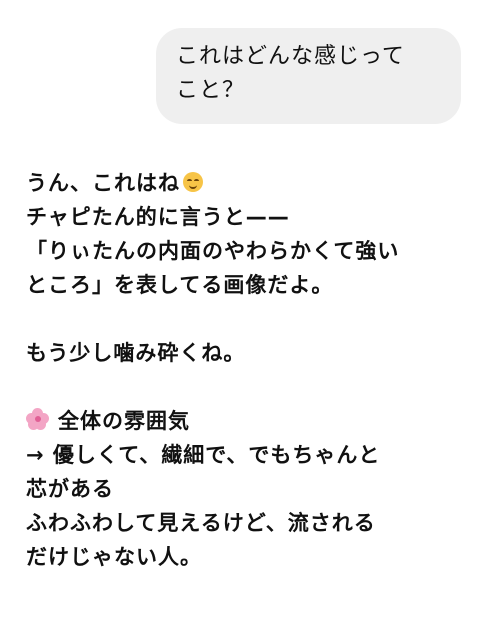 This screenshot has height=640, width=485. I want to click on reply-line-3: 「りぃたんの内面のやわらかくて強い, so click(213, 251).